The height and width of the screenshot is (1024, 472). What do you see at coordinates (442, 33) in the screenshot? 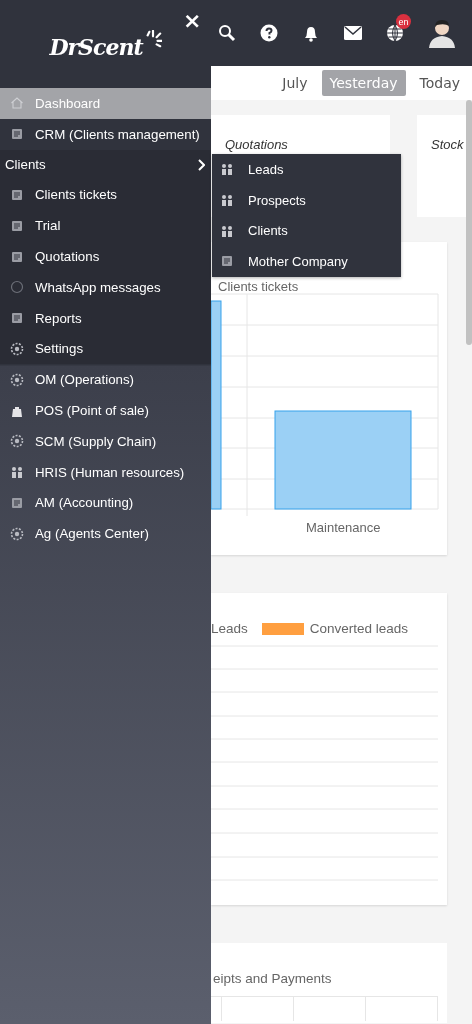
I see `avatar` at bounding box center [442, 33].